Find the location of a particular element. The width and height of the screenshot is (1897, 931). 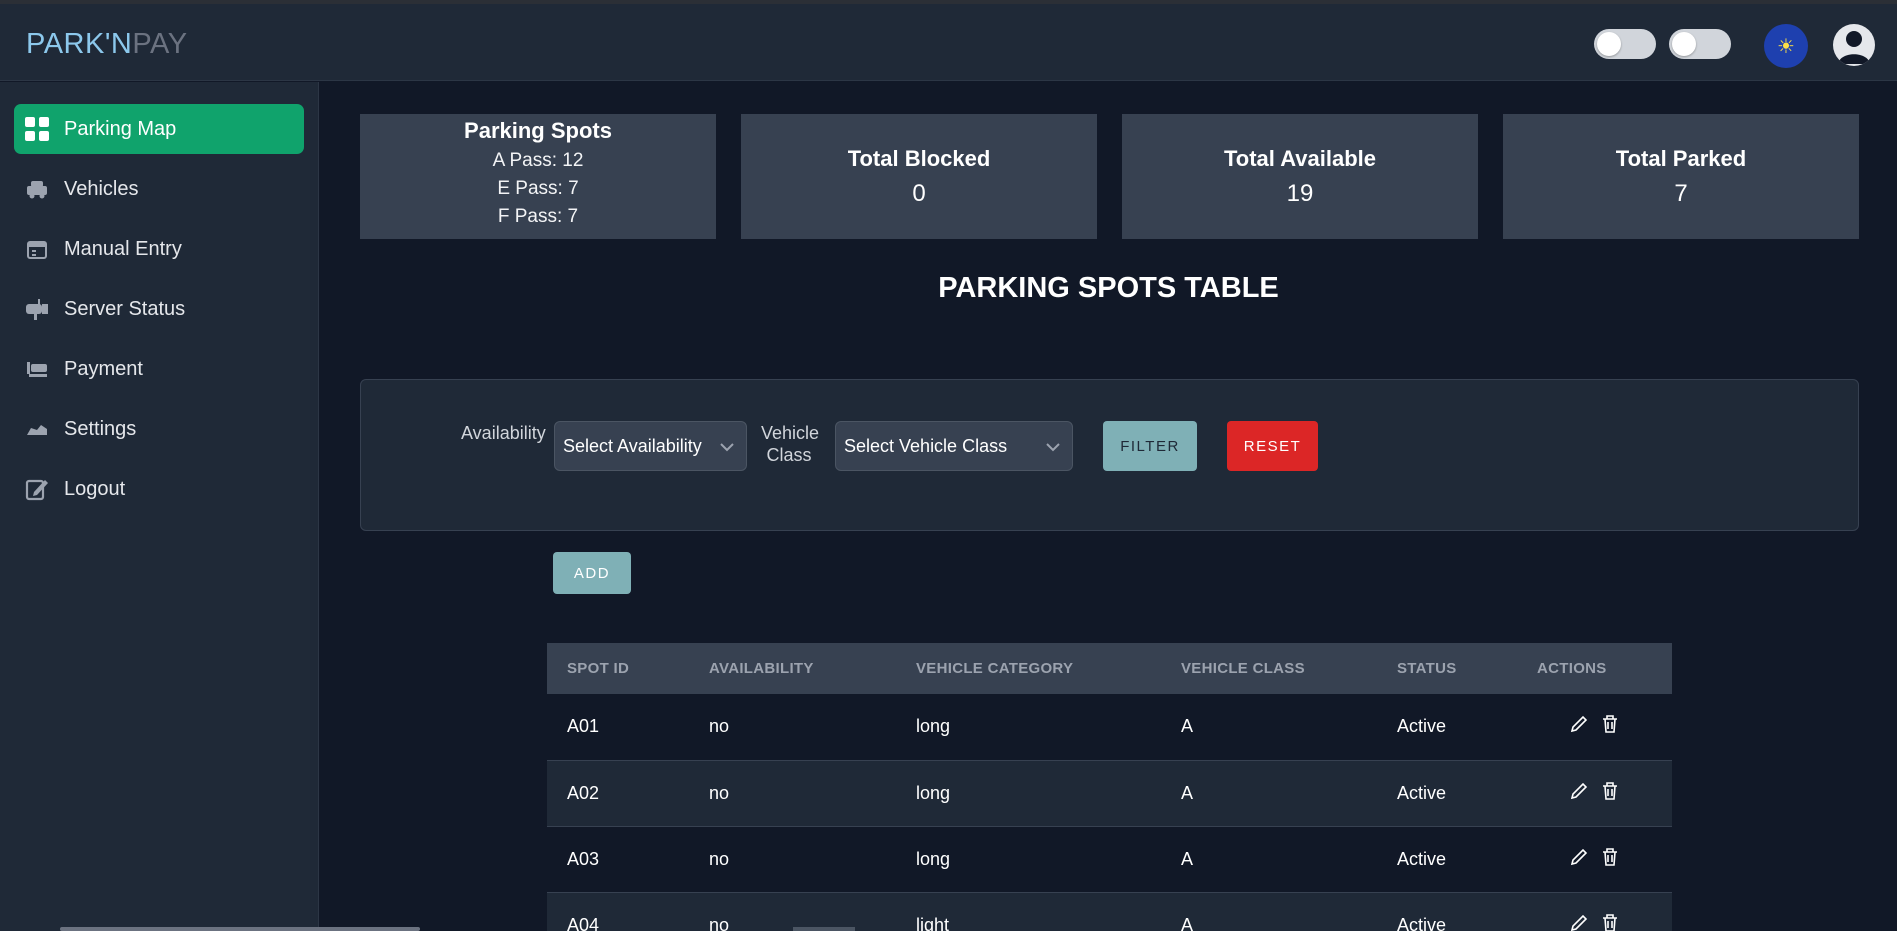

sun-icon: ☀ is located at coordinates (1786, 46).